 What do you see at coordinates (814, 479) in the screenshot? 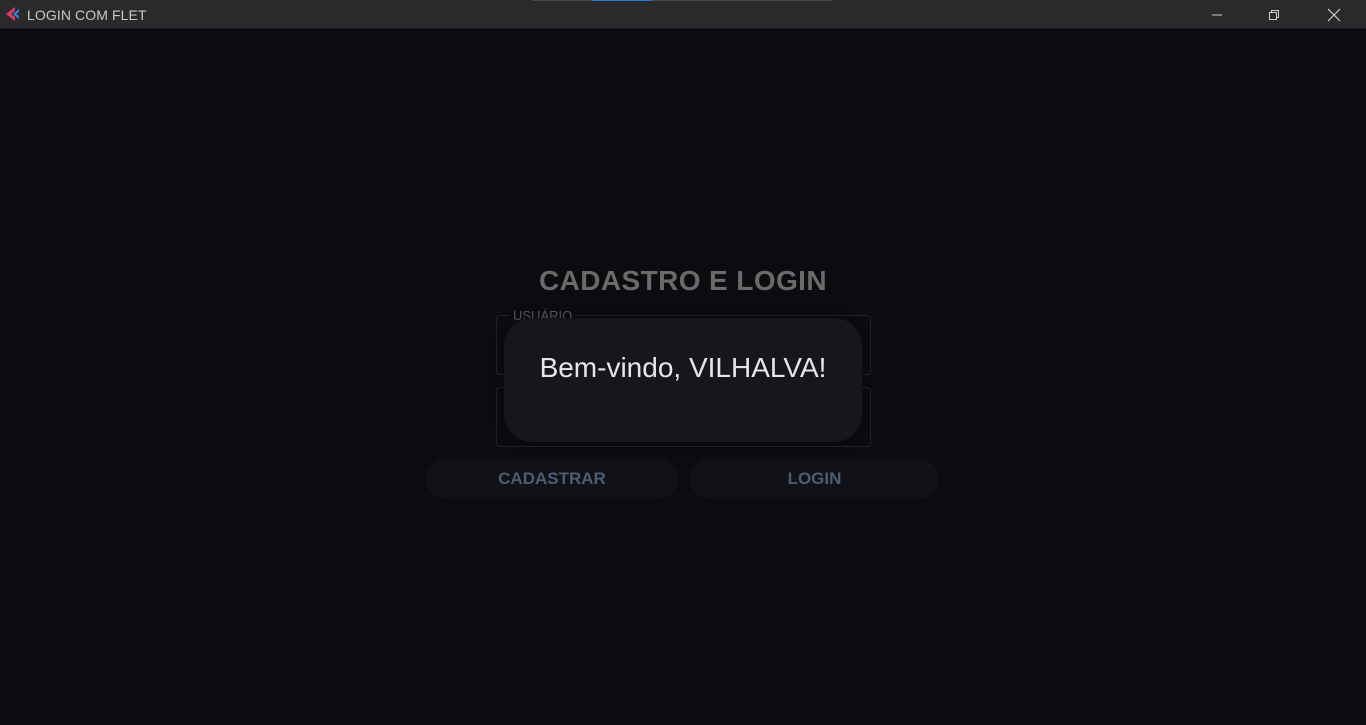
I see `login-button: LOGIN` at bounding box center [814, 479].